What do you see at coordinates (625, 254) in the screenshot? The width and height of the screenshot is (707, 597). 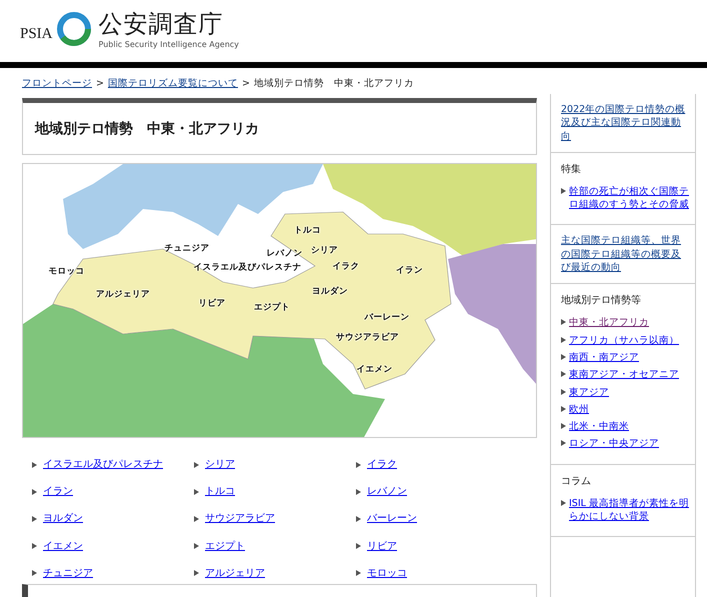 I see `sidebar-link: 主な国際テロ組織等、世界の国際テロ組織等の概要及び最近の動向` at bounding box center [625, 254].